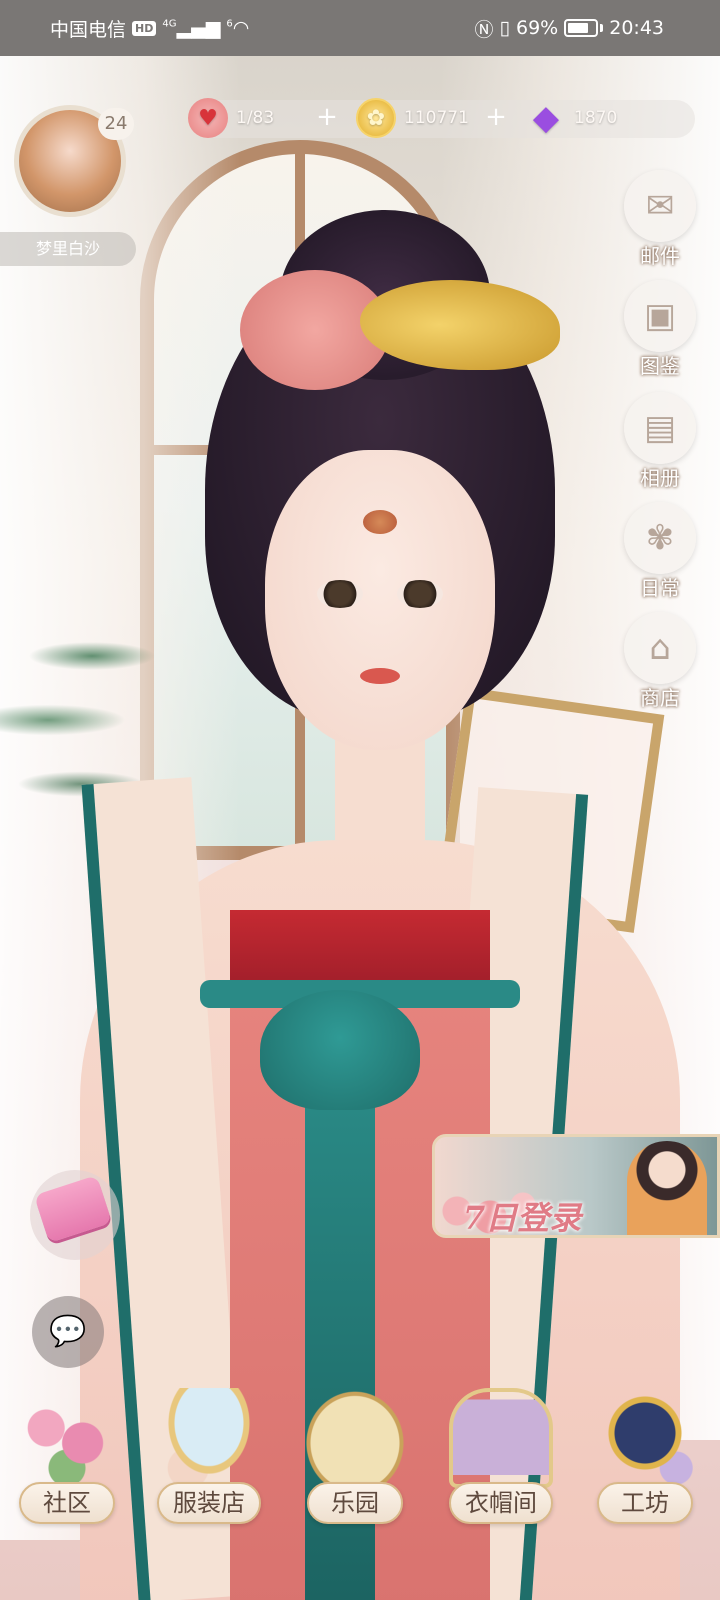  I want to click on gem-value: 1870, so click(596, 118).